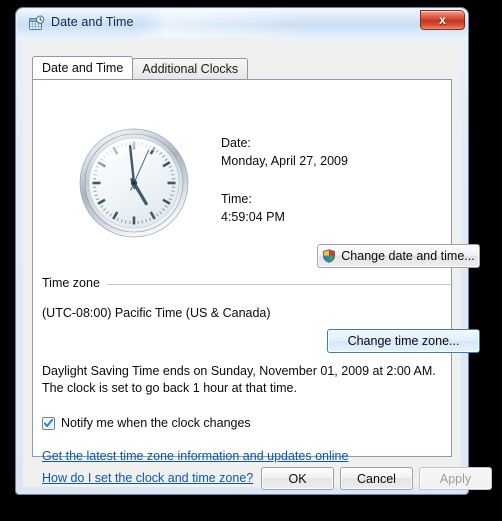 The height and width of the screenshot is (521, 502). I want to click on time-zone-group: Time zone, so click(247, 284).